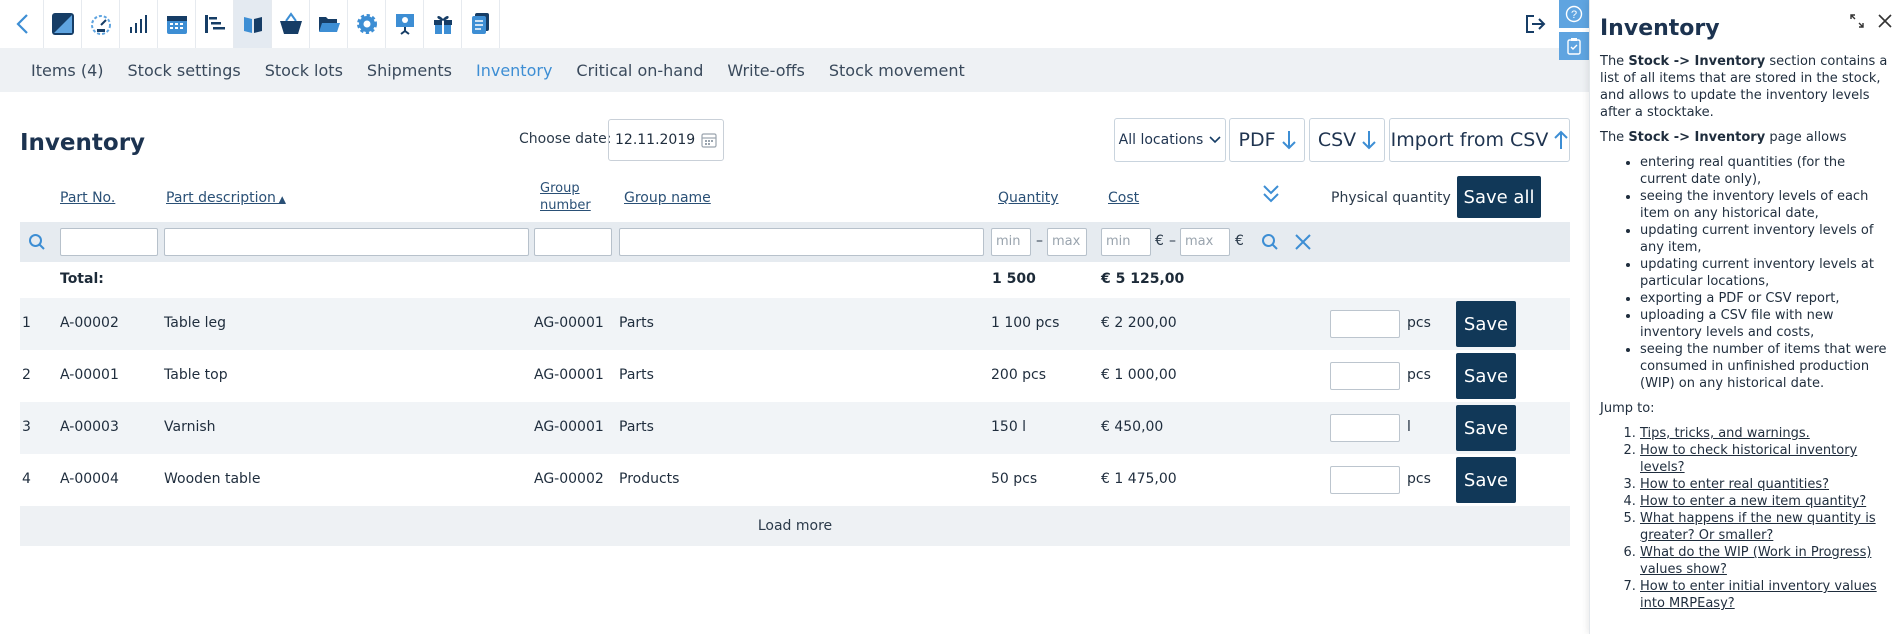 The image size is (1904, 634). Describe the element at coordinates (195, 323) in the screenshot. I see `part-description: Table leg` at that location.